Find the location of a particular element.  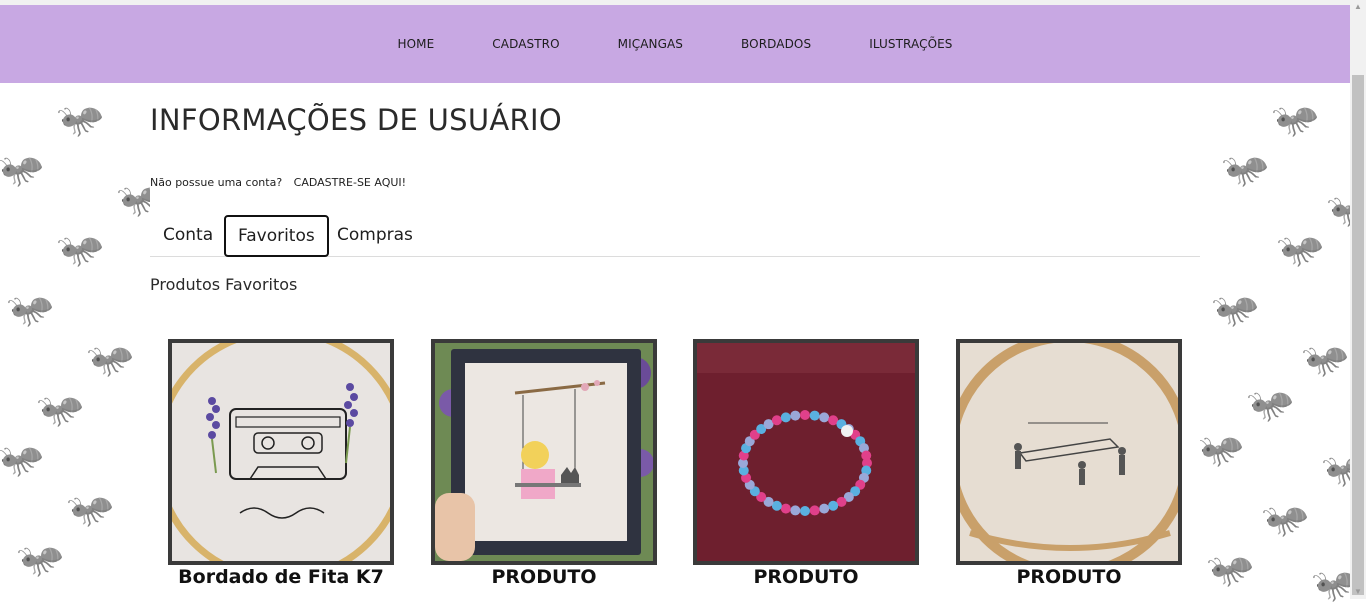

account-prompt-text: Não possue uma conta? is located at coordinates (216, 182).